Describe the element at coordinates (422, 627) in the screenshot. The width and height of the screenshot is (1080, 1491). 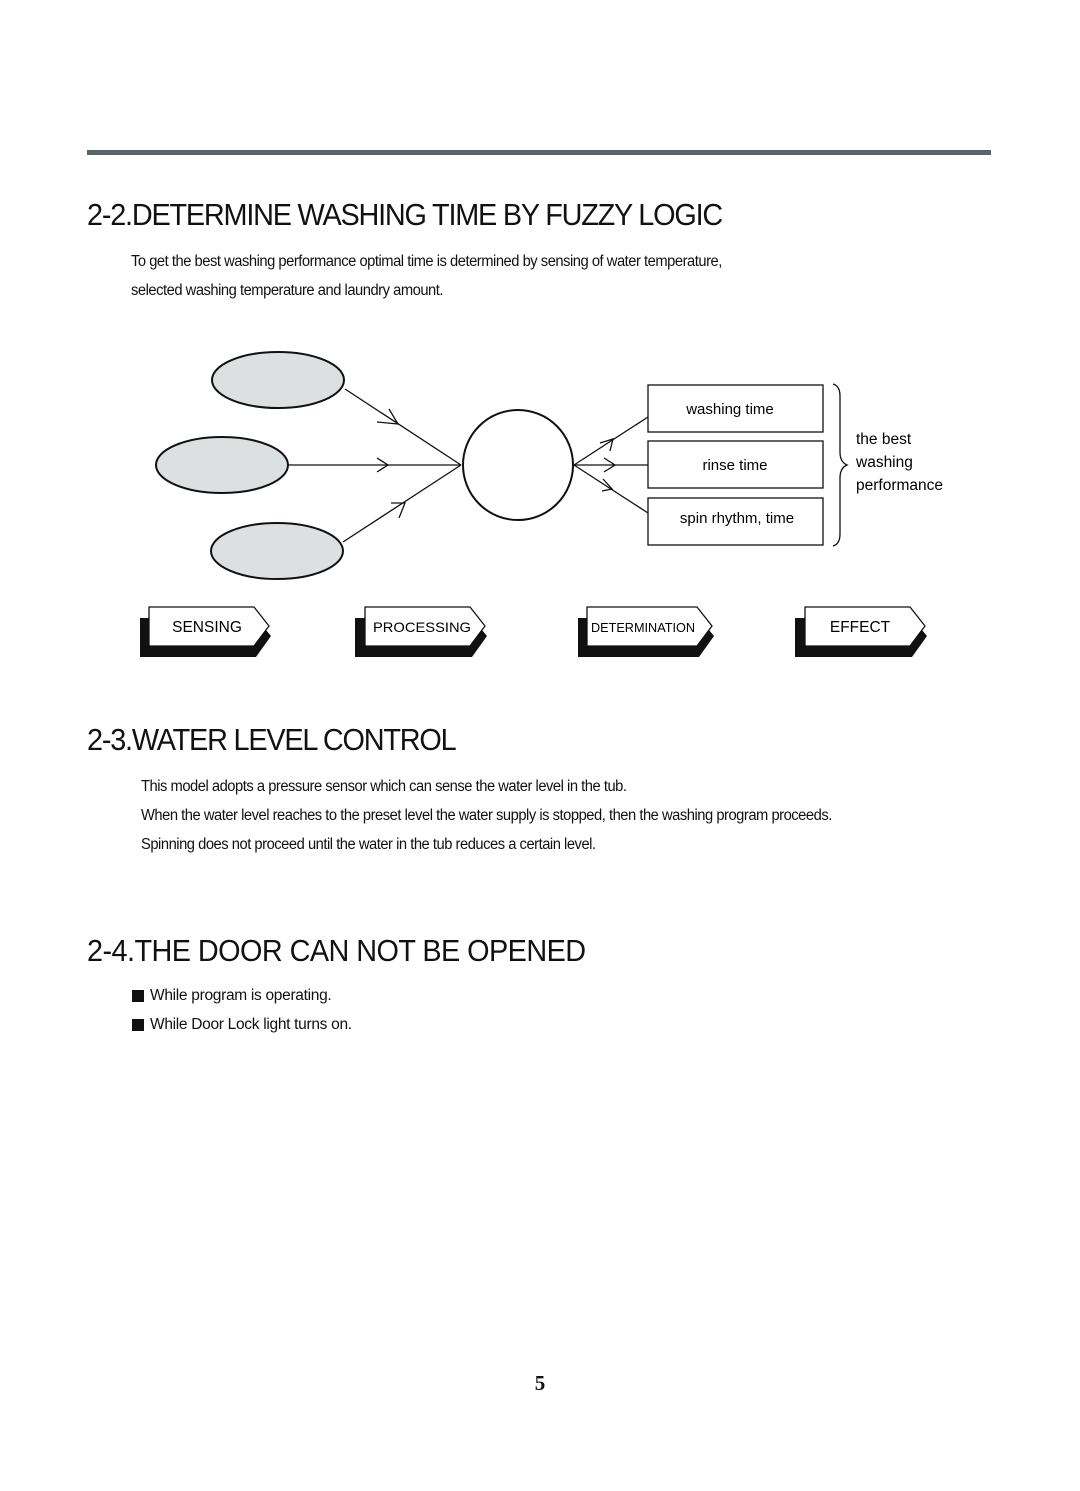
I see `stage-label: PROCESSING` at that location.